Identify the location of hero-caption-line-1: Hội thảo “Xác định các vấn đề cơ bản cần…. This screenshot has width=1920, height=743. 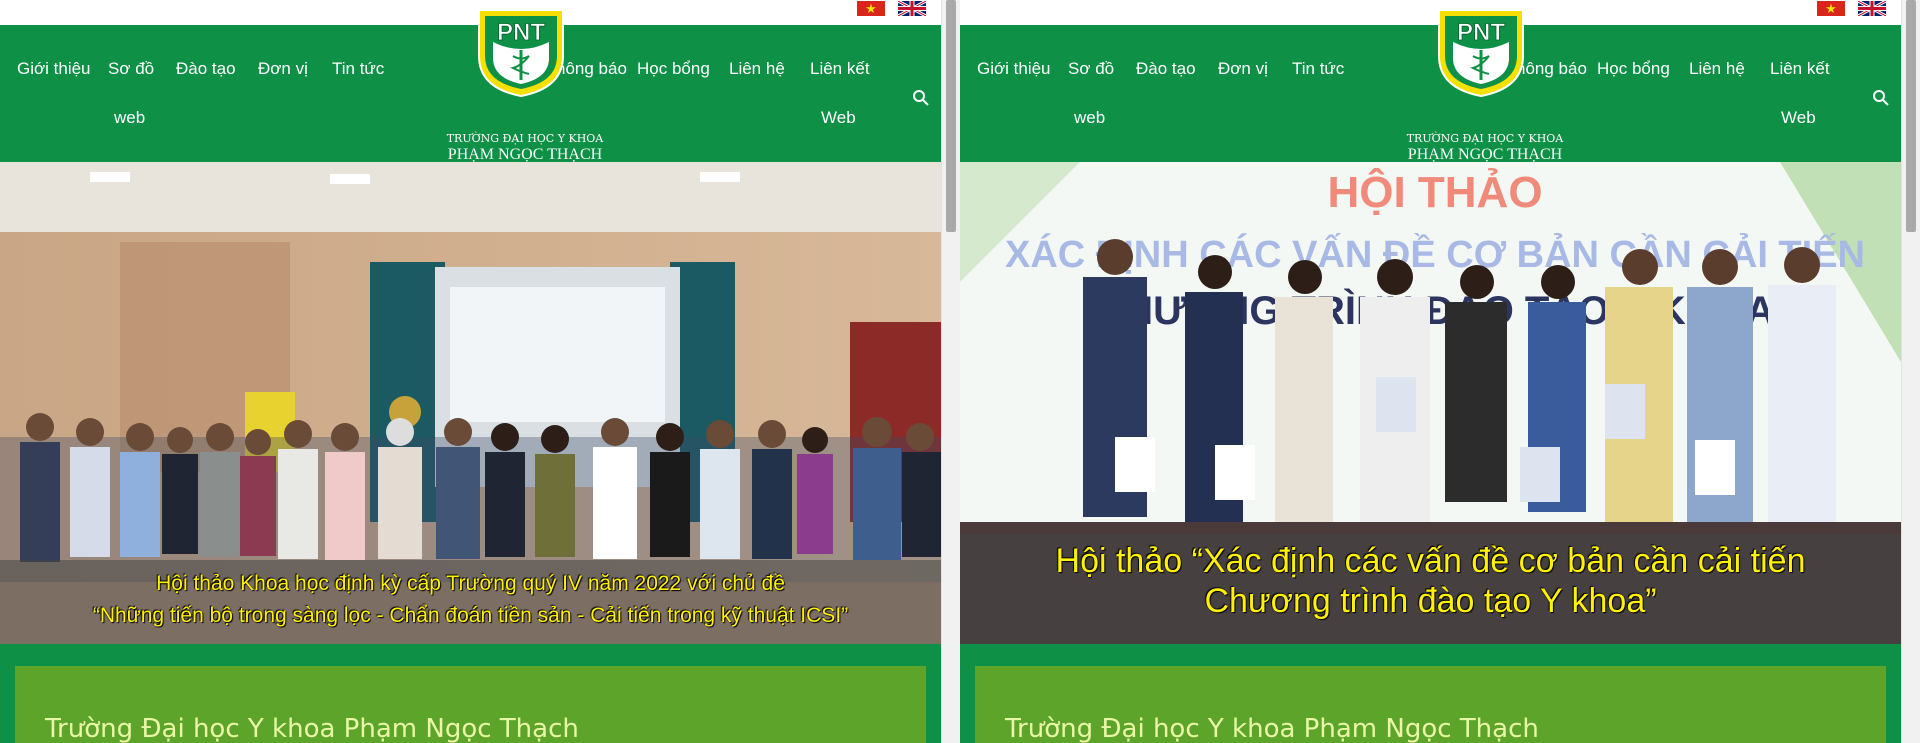
(1430, 561).